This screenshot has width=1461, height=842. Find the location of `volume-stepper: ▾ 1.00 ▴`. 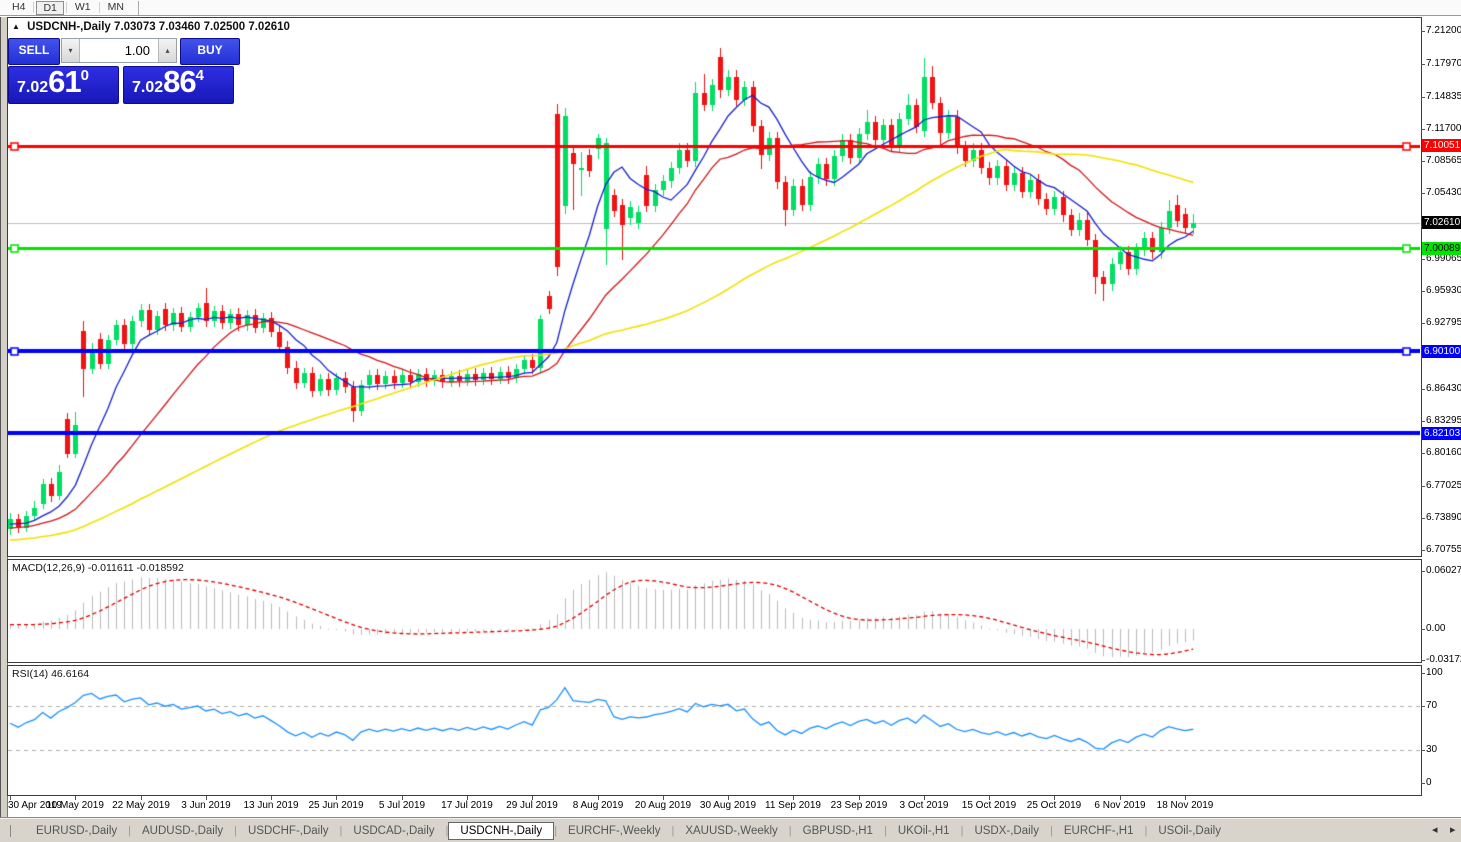

volume-stepper: ▾ 1.00 ▴ is located at coordinates (119, 50).